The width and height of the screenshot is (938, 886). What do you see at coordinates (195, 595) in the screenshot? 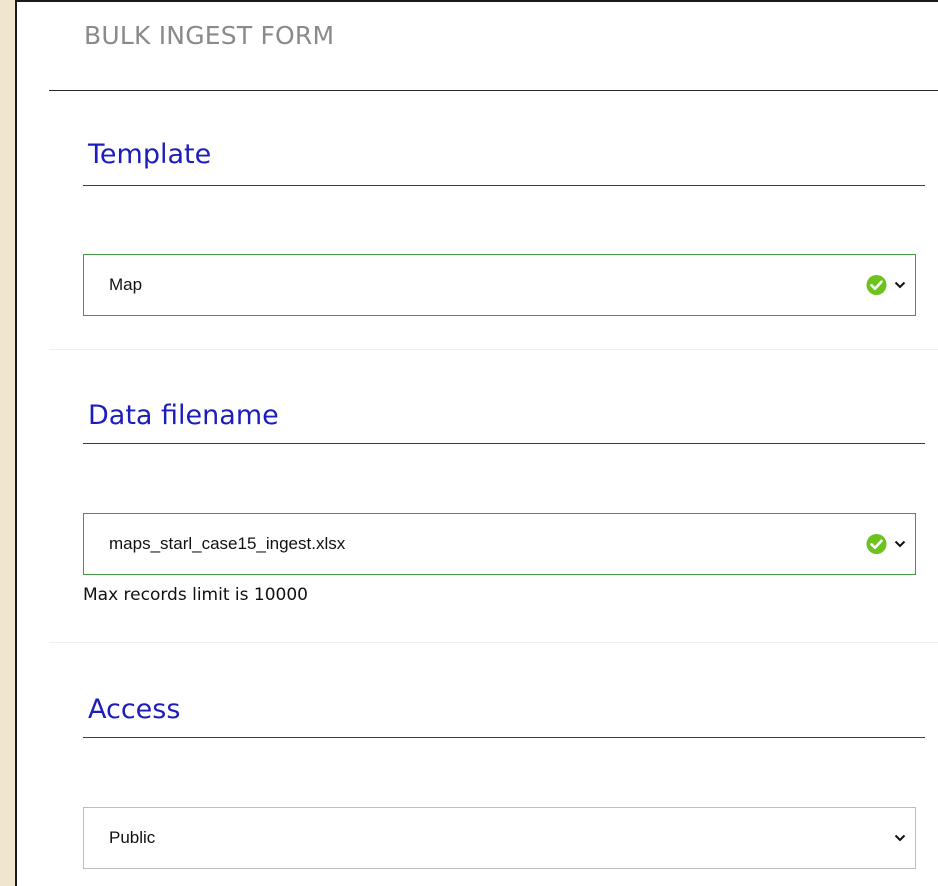
I see `max-records-helper: Max records limit is 10000` at bounding box center [195, 595].